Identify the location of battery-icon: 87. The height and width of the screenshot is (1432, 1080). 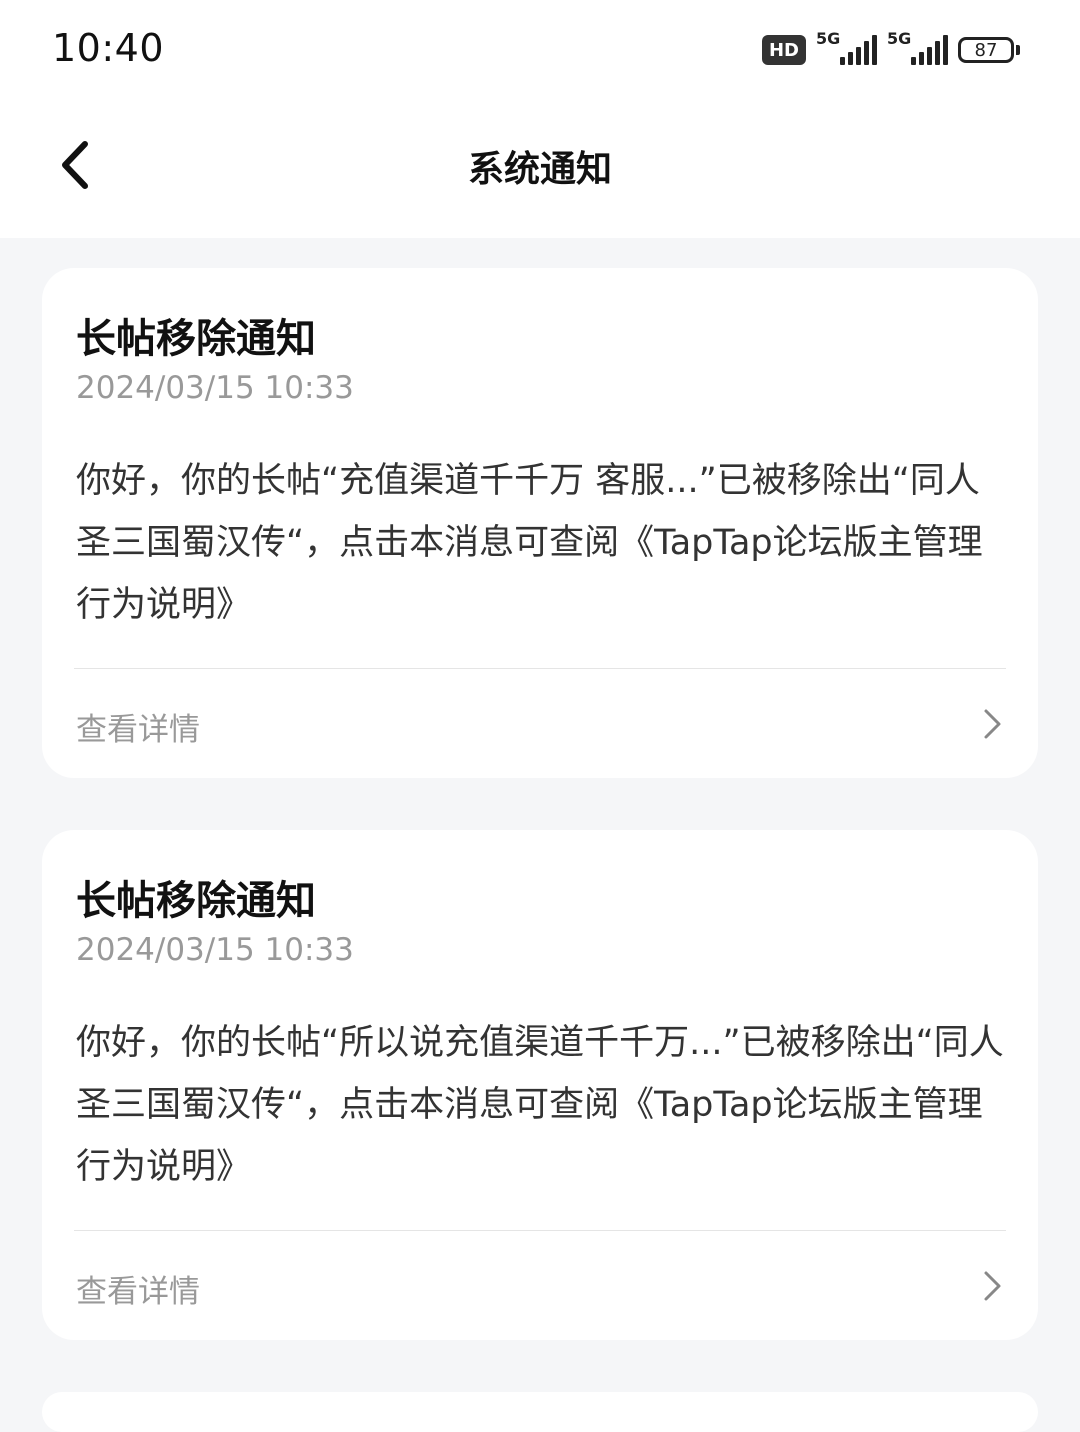
(989, 50).